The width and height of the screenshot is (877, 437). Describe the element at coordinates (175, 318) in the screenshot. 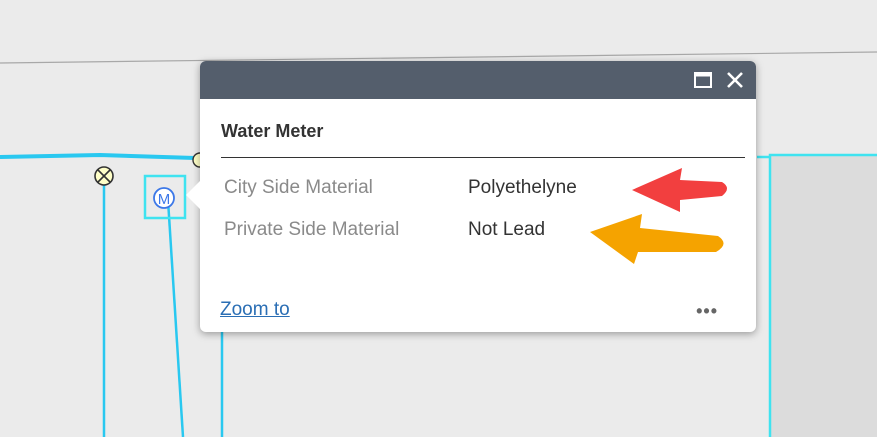

I see `service-line` at that location.